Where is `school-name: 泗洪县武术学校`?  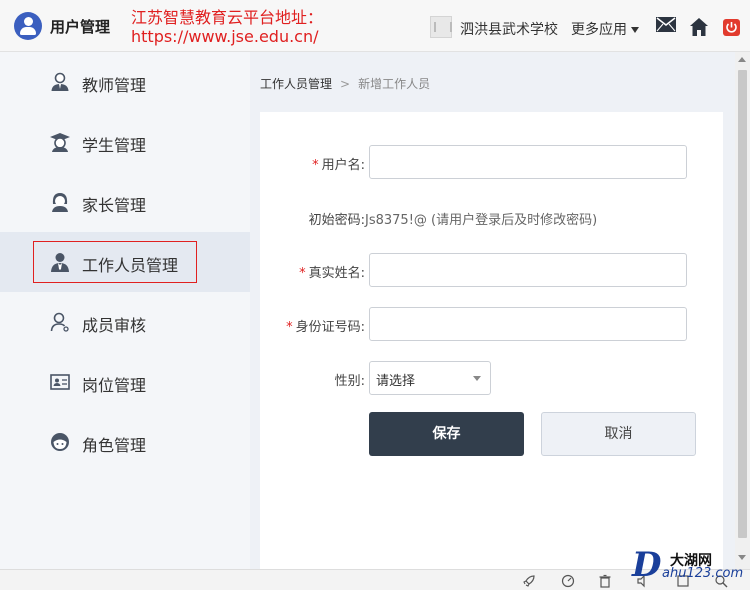 school-name: 泗洪县武术学校 is located at coordinates (509, 29).